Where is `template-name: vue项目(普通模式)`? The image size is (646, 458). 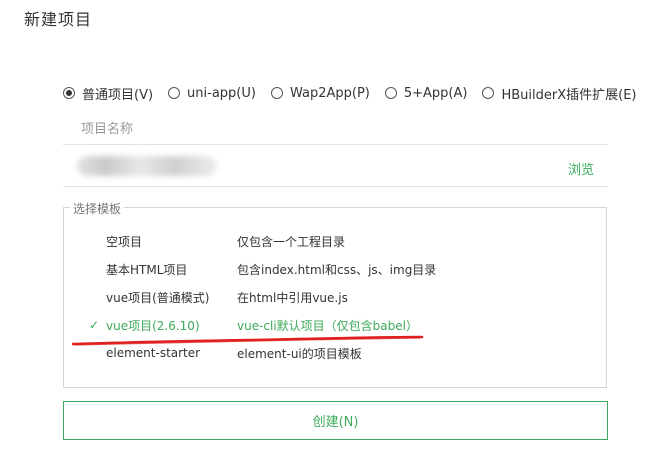 template-name: vue项目(普通模式) is located at coordinates (158, 297).